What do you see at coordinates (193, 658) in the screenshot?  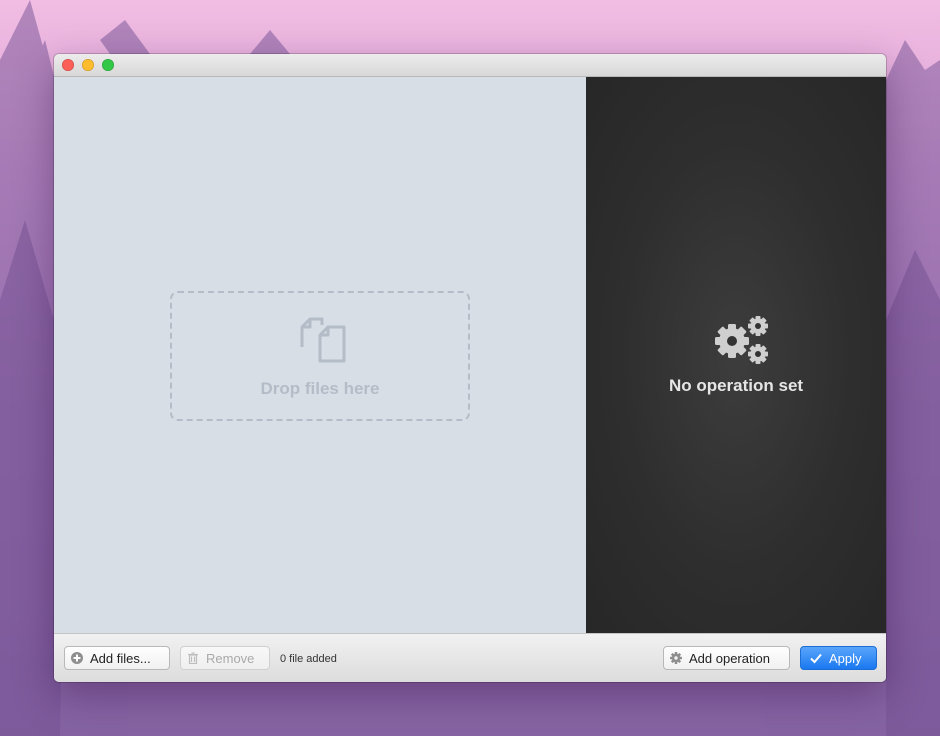 I see `trash-icon` at bounding box center [193, 658].